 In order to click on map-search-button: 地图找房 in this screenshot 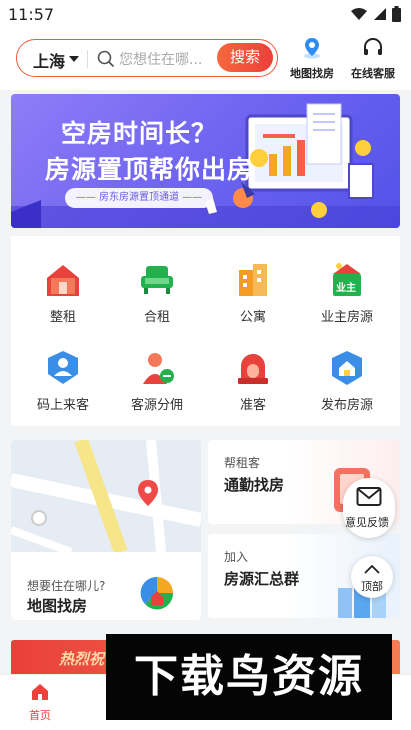, I will do `click(312, 59)`.